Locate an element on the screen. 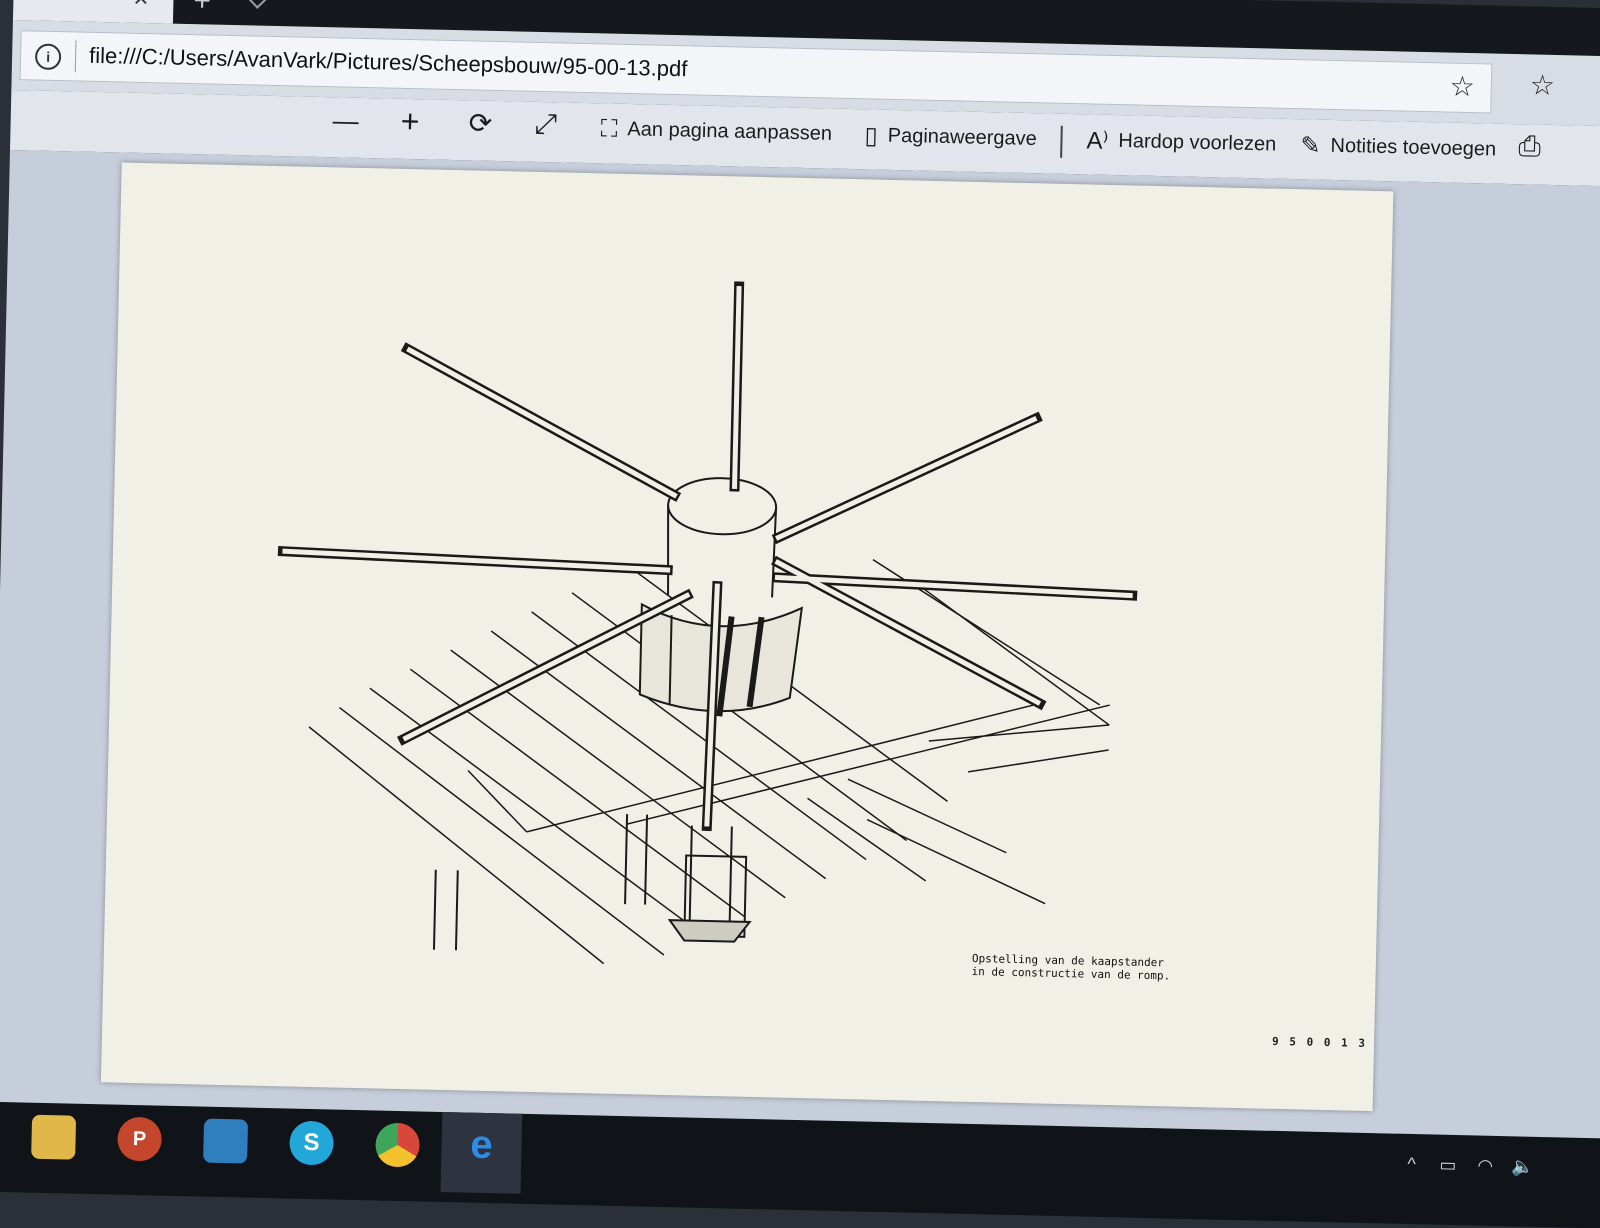 This screenshot has width=1600, height=1228. page-view-icon: ▯ is located at coordinates (871, 136).